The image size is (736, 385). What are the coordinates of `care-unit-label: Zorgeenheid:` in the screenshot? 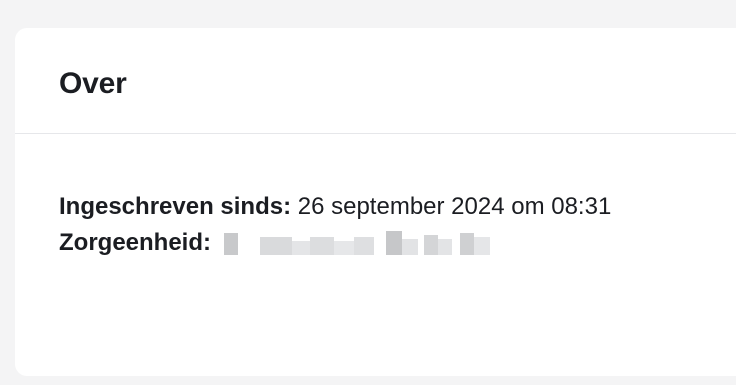 It's located at (135, 242).